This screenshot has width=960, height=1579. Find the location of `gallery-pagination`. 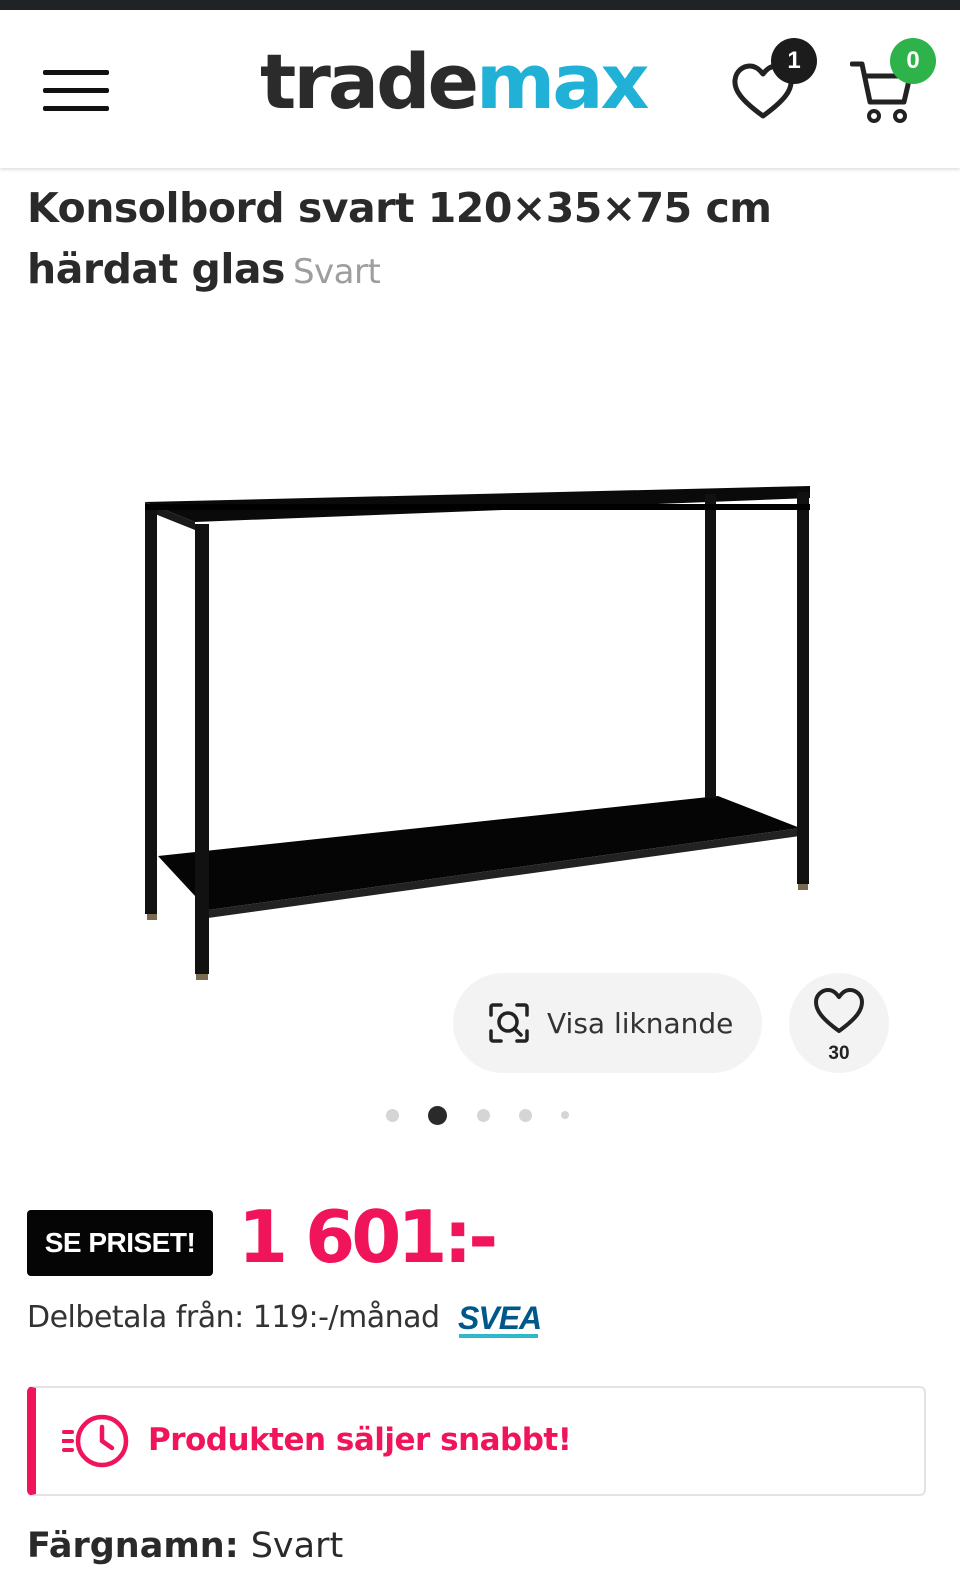

gallery-pagination is located at coordinates (480, 1115).